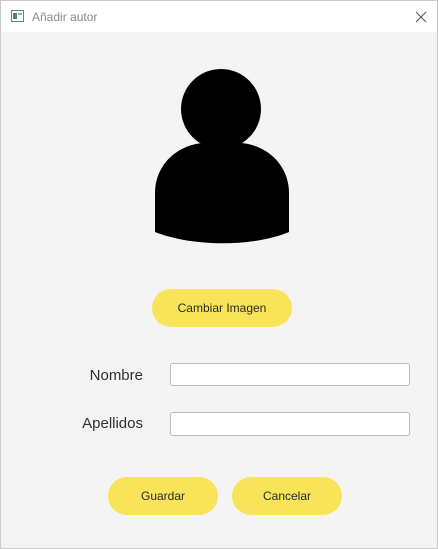 The width and height of the screenshot is (438, 549). I want to click on apellidos-label: Apellidos, so click(112, 423).